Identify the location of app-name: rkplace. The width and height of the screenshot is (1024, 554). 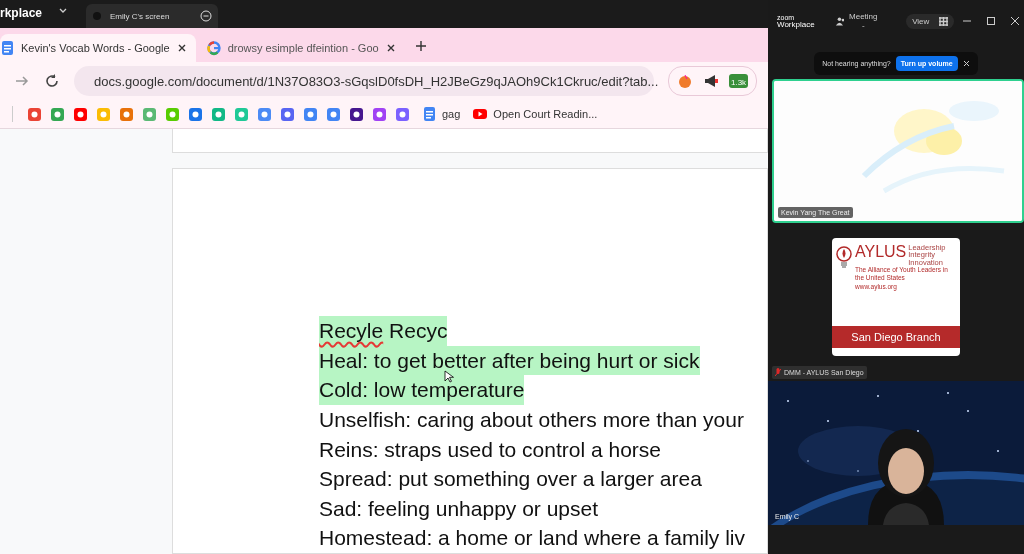
(21, 14).